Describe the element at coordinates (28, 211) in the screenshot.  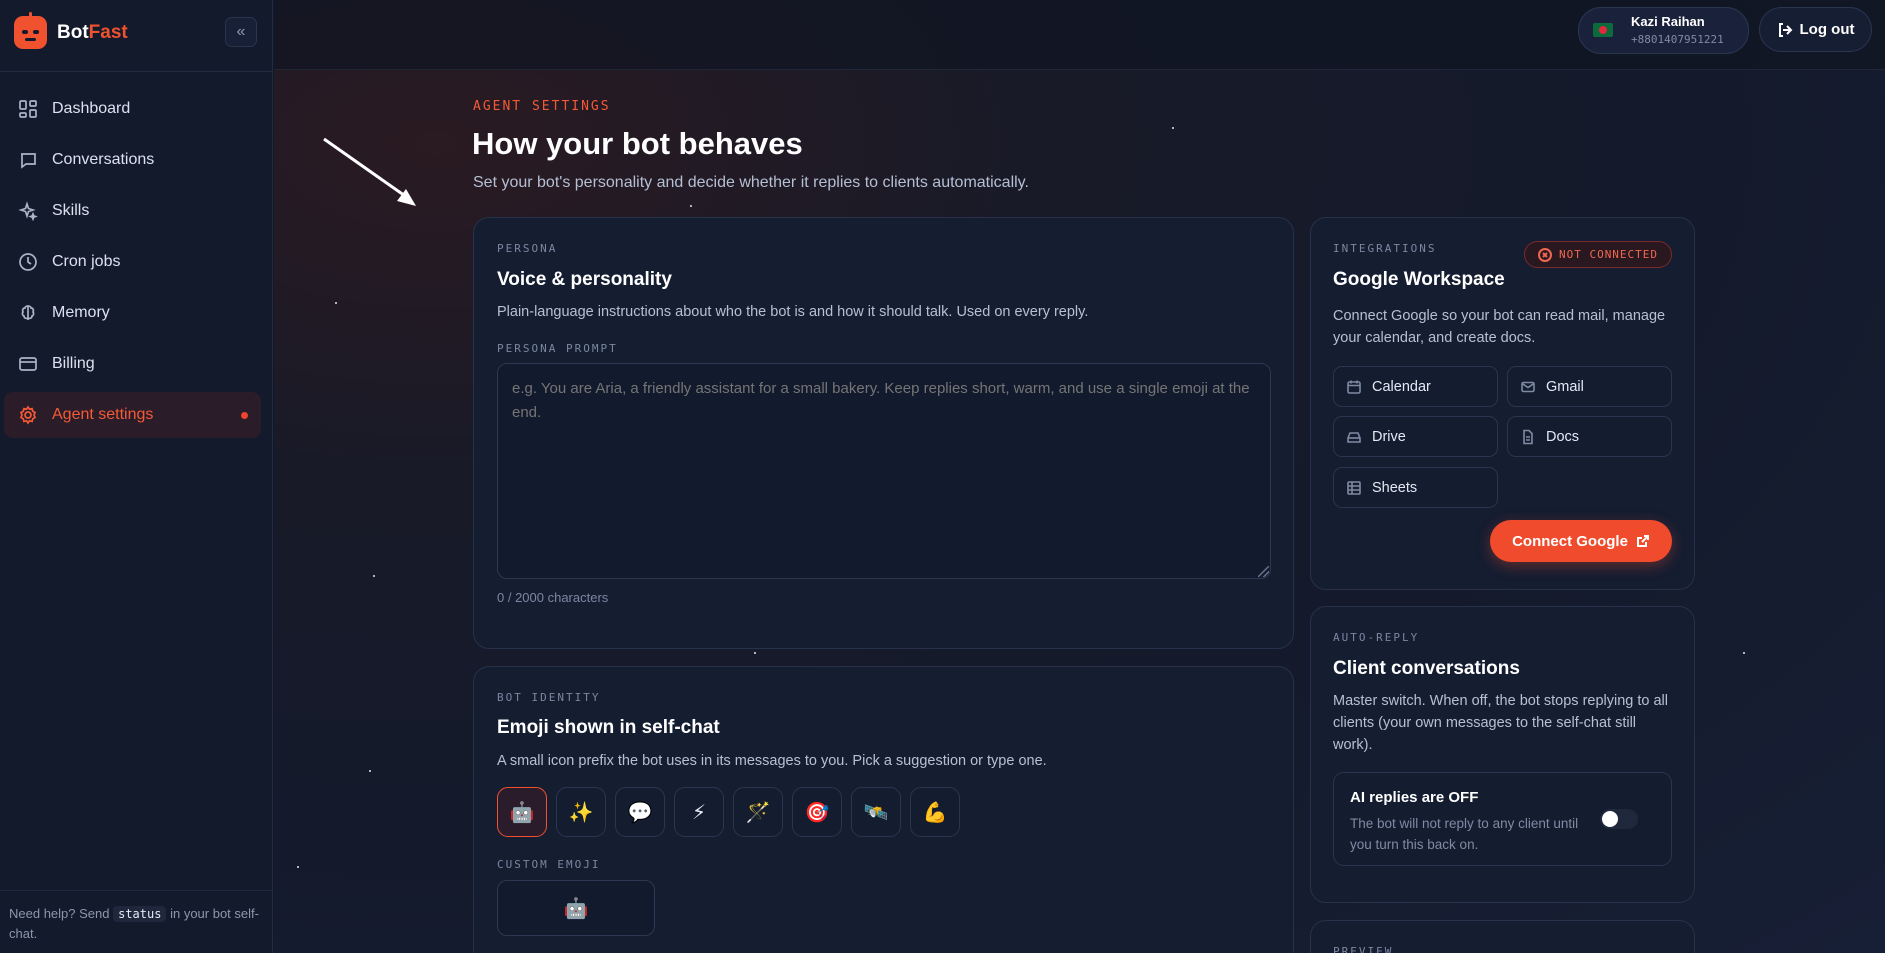
I see `sparkles-icon` at that location.